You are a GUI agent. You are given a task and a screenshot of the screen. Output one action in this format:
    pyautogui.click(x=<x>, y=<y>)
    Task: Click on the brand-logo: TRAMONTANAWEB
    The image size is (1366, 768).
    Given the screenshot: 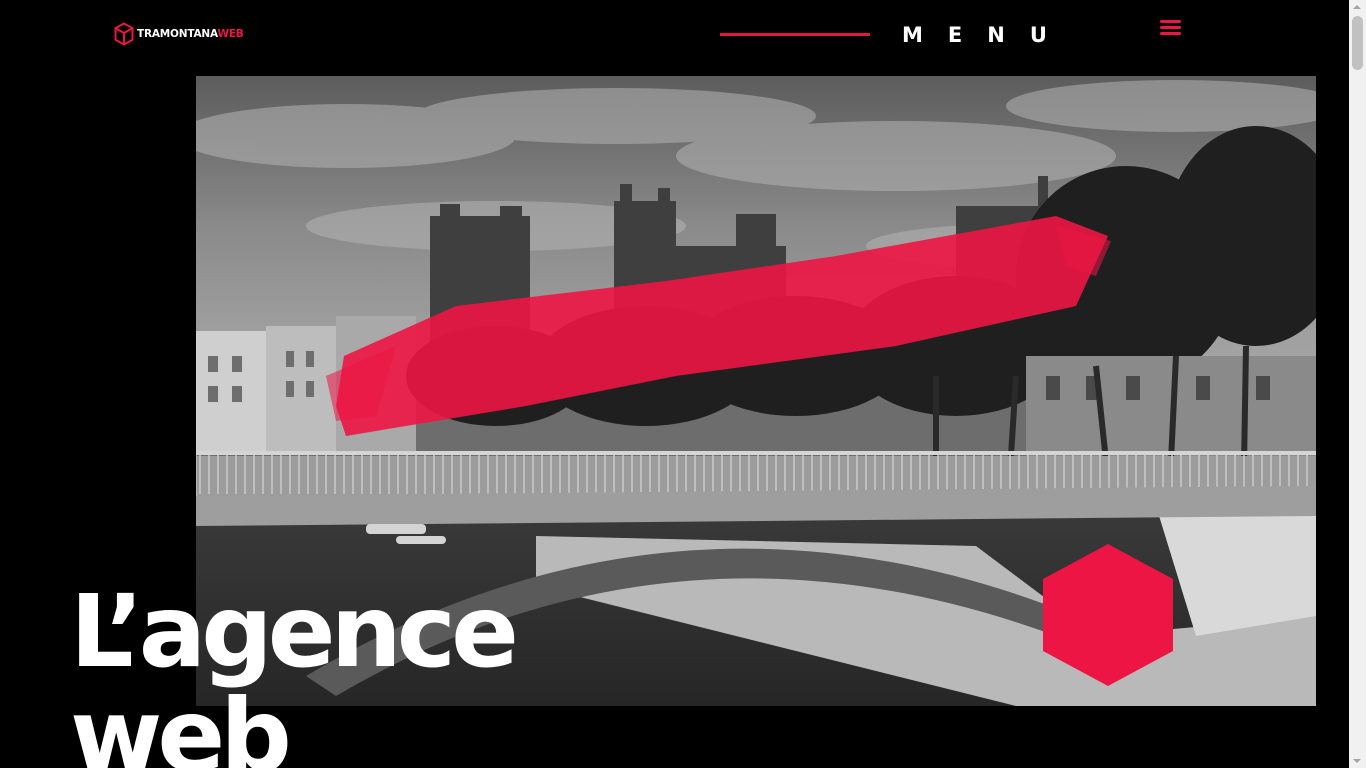 What is the action you would take?
    pyautogui.click(x=179, y=34)
    